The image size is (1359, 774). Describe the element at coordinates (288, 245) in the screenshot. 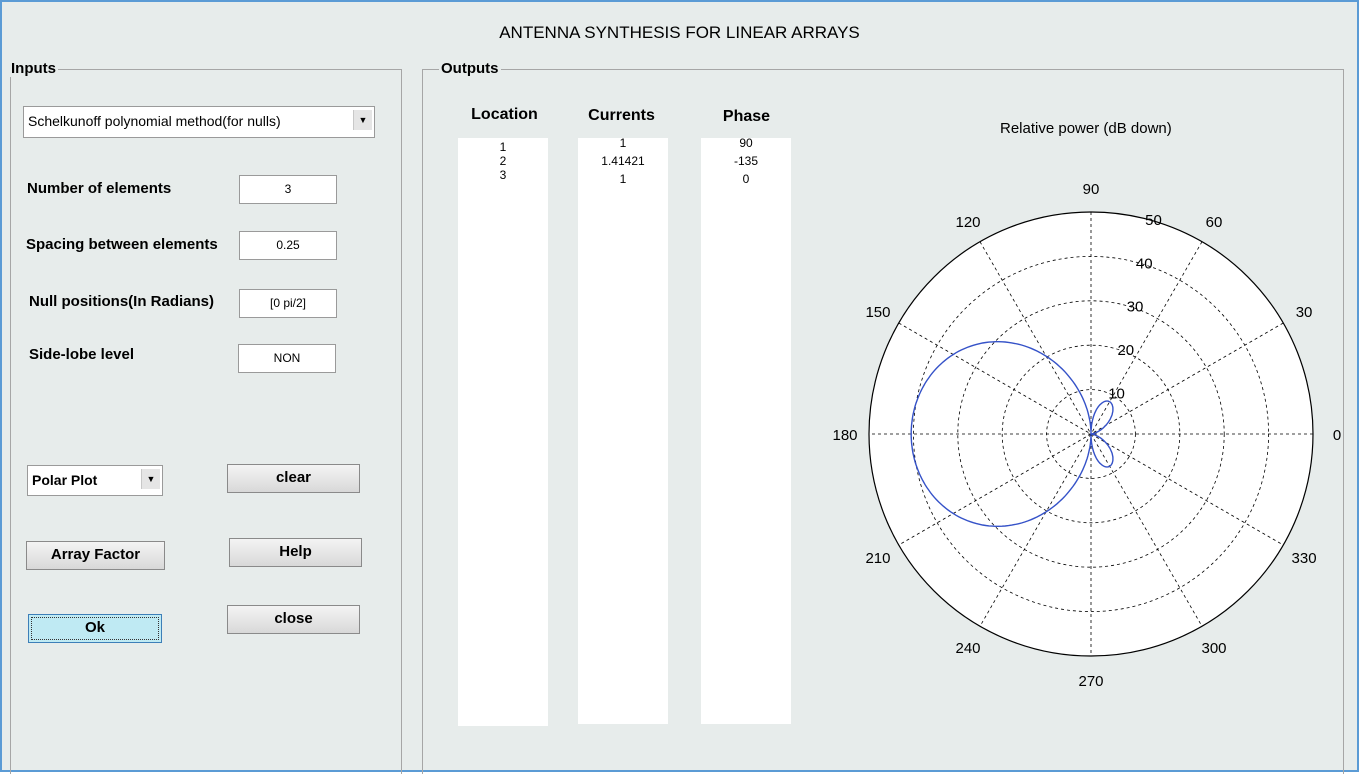

I see `spacing-field: 0.25` at that location.